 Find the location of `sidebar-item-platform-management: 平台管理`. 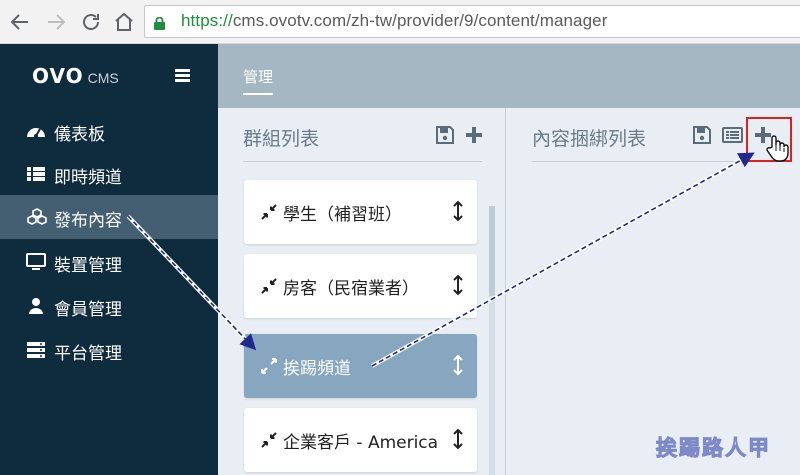

sidebar-item-platform-management: 平台管理 is located at coordinates (109, 350).